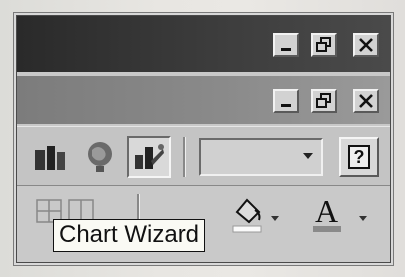 This screenshot has width=405, height=277. I want to click on app-minimize-button, so click(286, 45).